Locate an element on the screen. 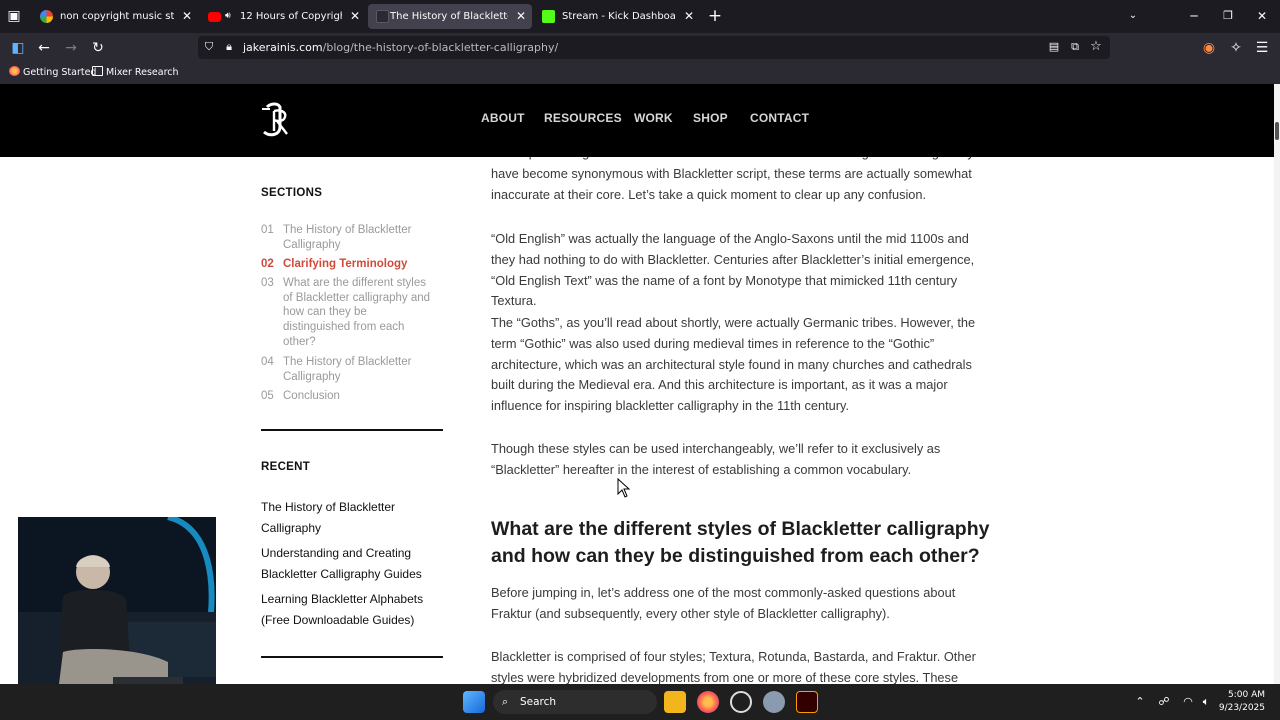  minimize-icon: ─ is located at coordinates (1194, 16).